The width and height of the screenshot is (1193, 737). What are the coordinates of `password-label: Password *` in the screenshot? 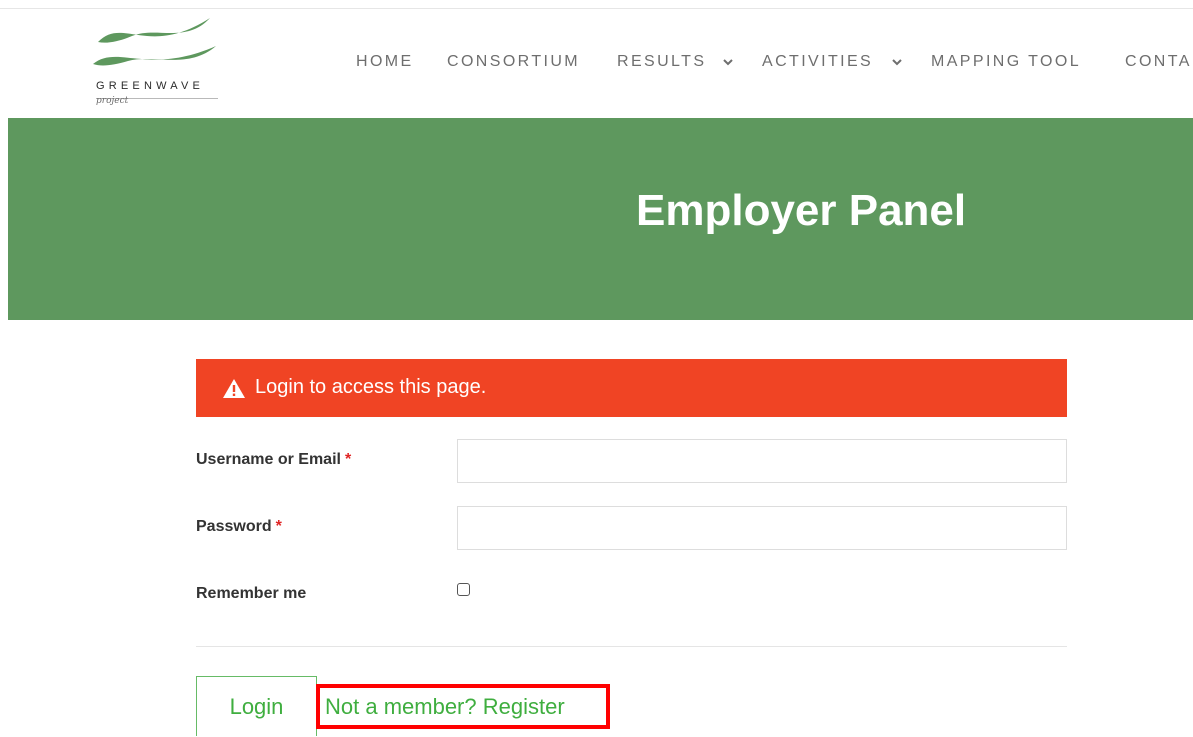 It's located at (239, 527).